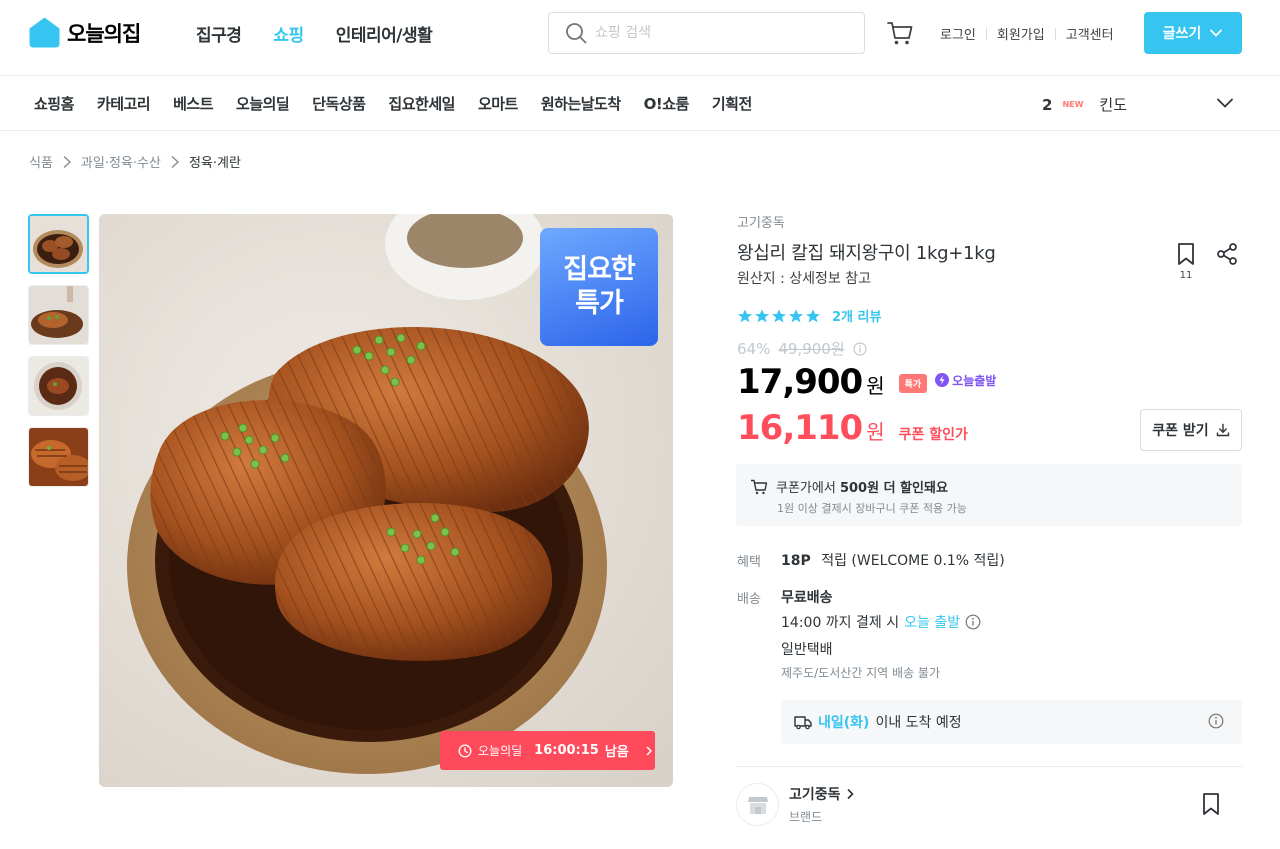 The width and height of the screenshot is (1280, 849). What do you see at coordinates (421, 103) in the screenshot?
I see `subnav-sale: 집요한세일` at bounding box center [421, 103].